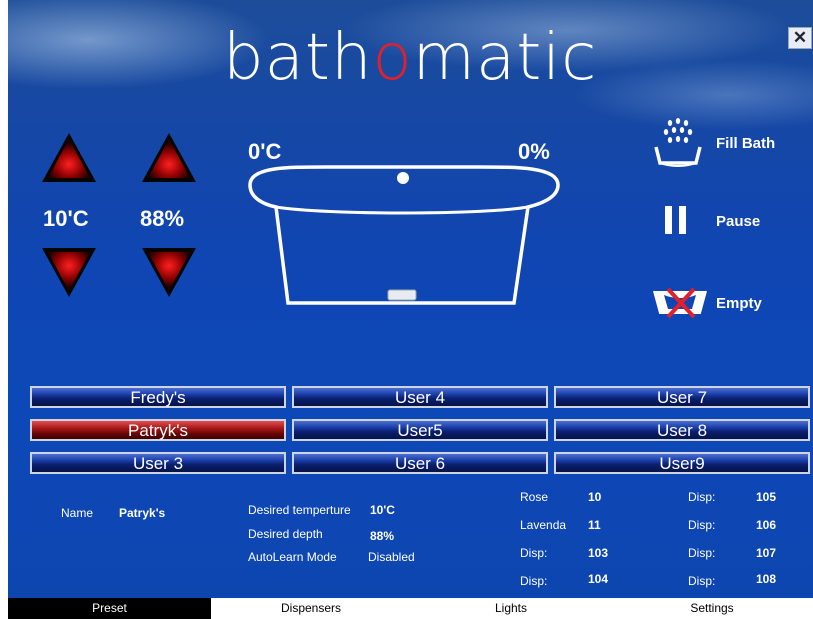 This screenshot has width=813, height=619. What do you see at coordinates (534, 553) in the screenshot?
I see `dispenser-label-3: Disp:` at bounding box center [534, 553].